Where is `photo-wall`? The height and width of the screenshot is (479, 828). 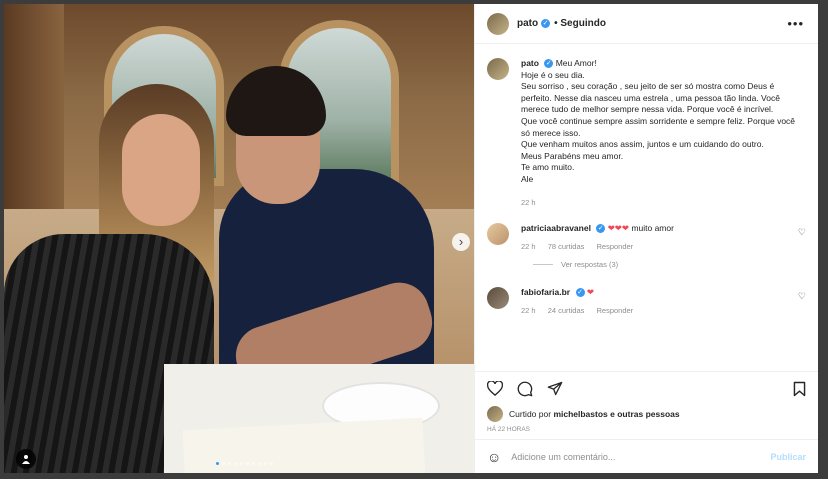
photo-wall is located at coordinates (34, 119).